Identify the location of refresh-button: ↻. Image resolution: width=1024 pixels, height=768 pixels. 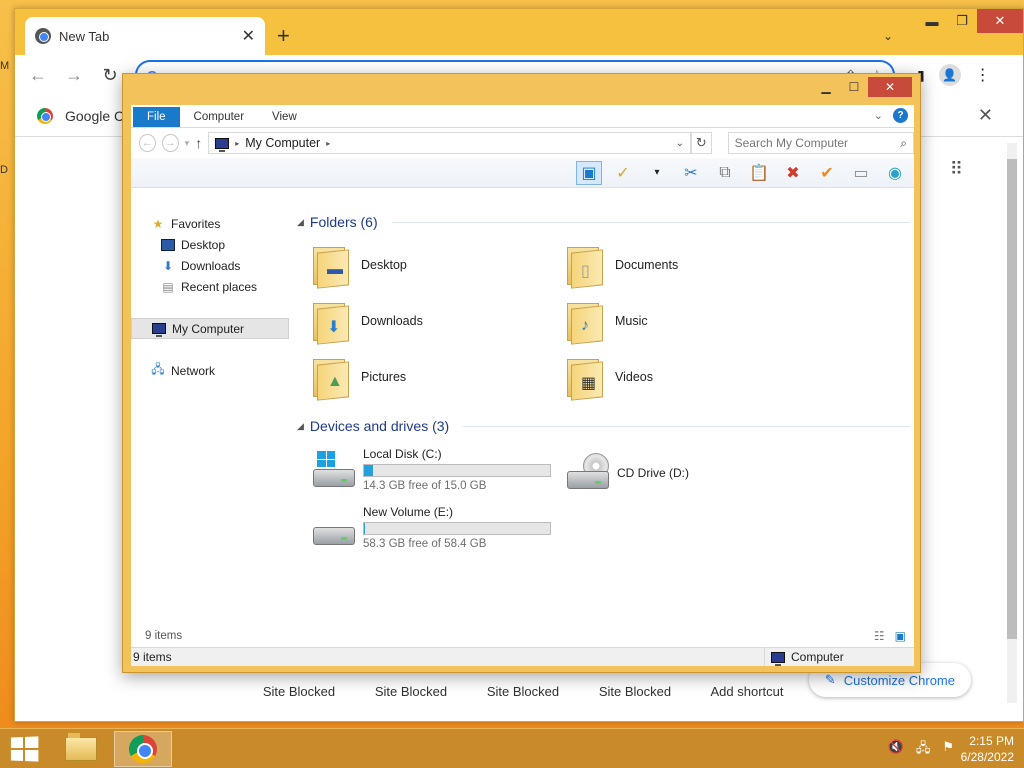
(701, 143).